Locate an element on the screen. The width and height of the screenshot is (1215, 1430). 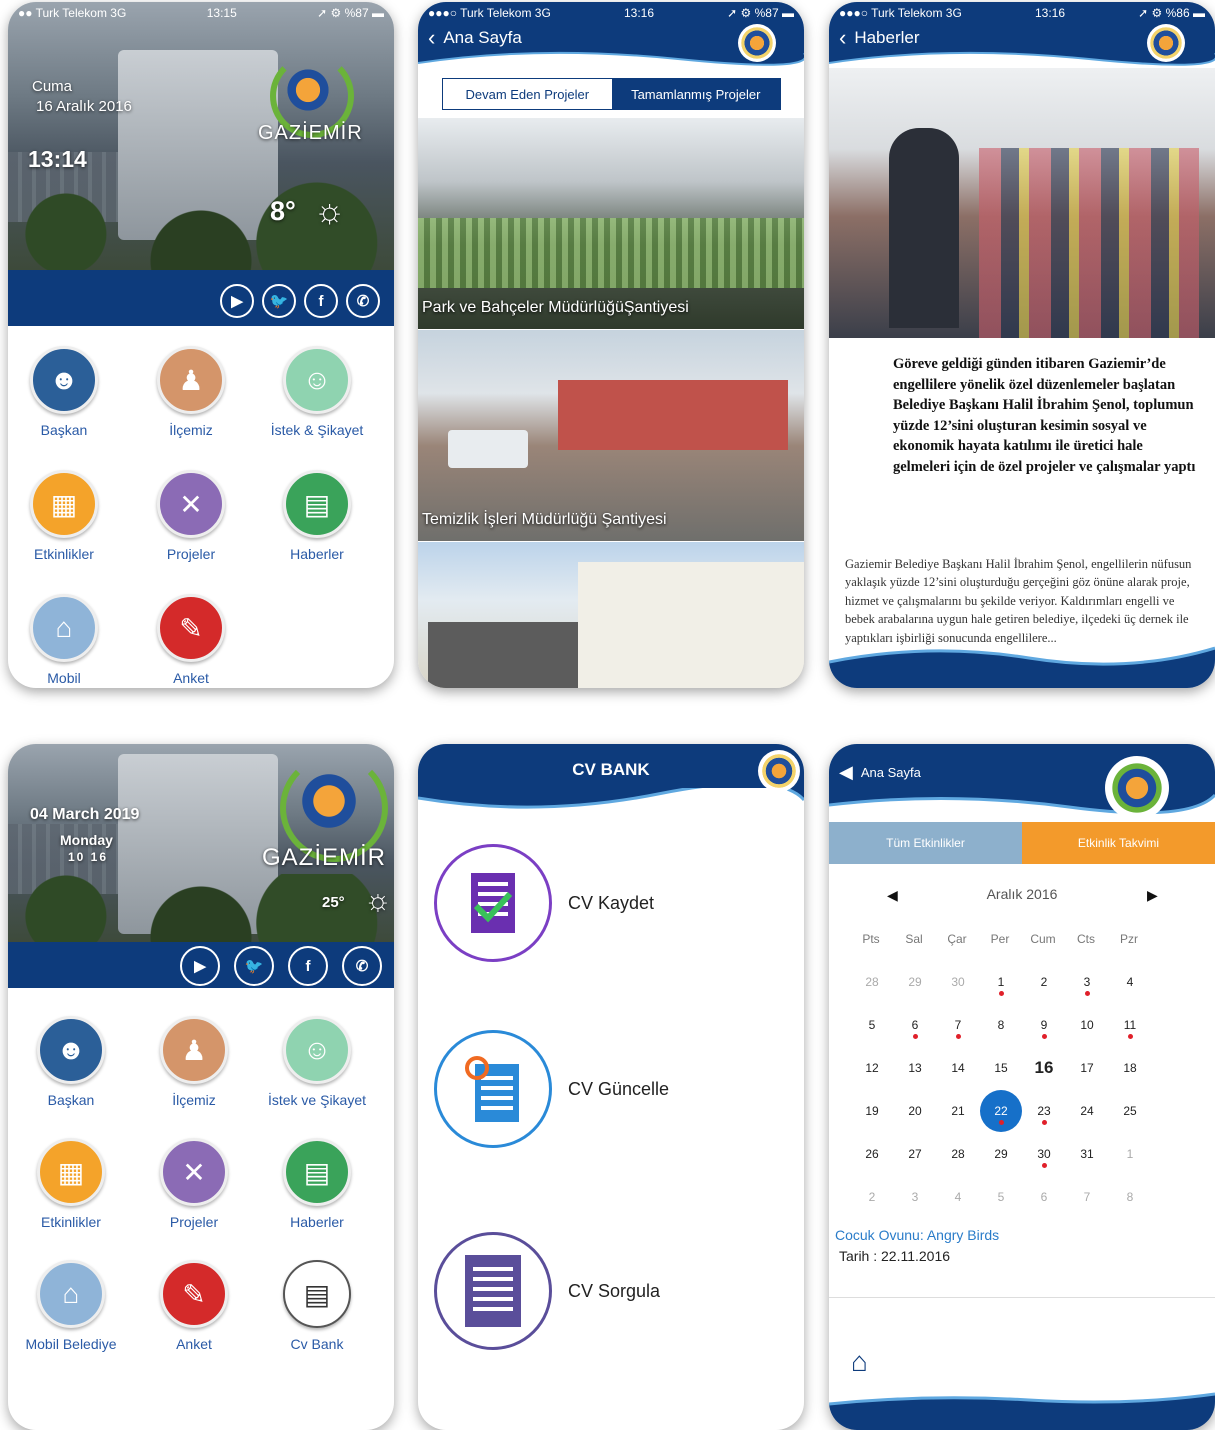
calendar-day: 11 is located at coordinates (1130, 1036).